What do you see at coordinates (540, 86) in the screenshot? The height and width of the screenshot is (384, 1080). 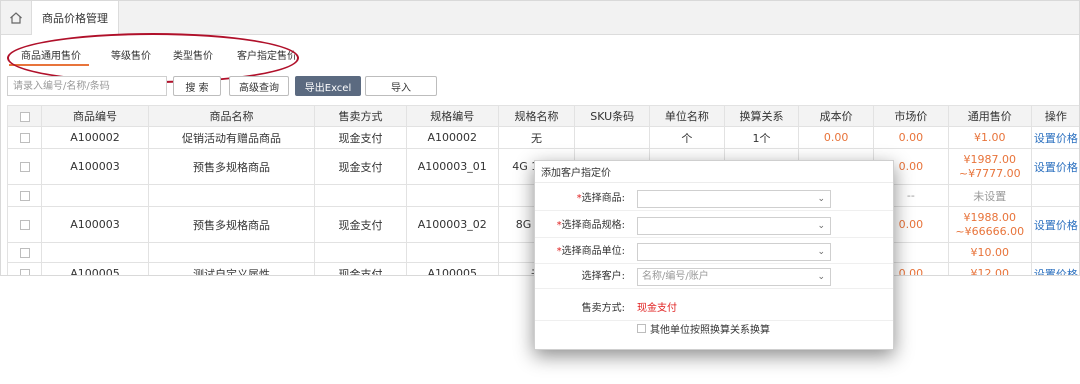 I see `toolbar: 搜 索 高级查询 导出Excel 导入` at bounding box center [540, 86].